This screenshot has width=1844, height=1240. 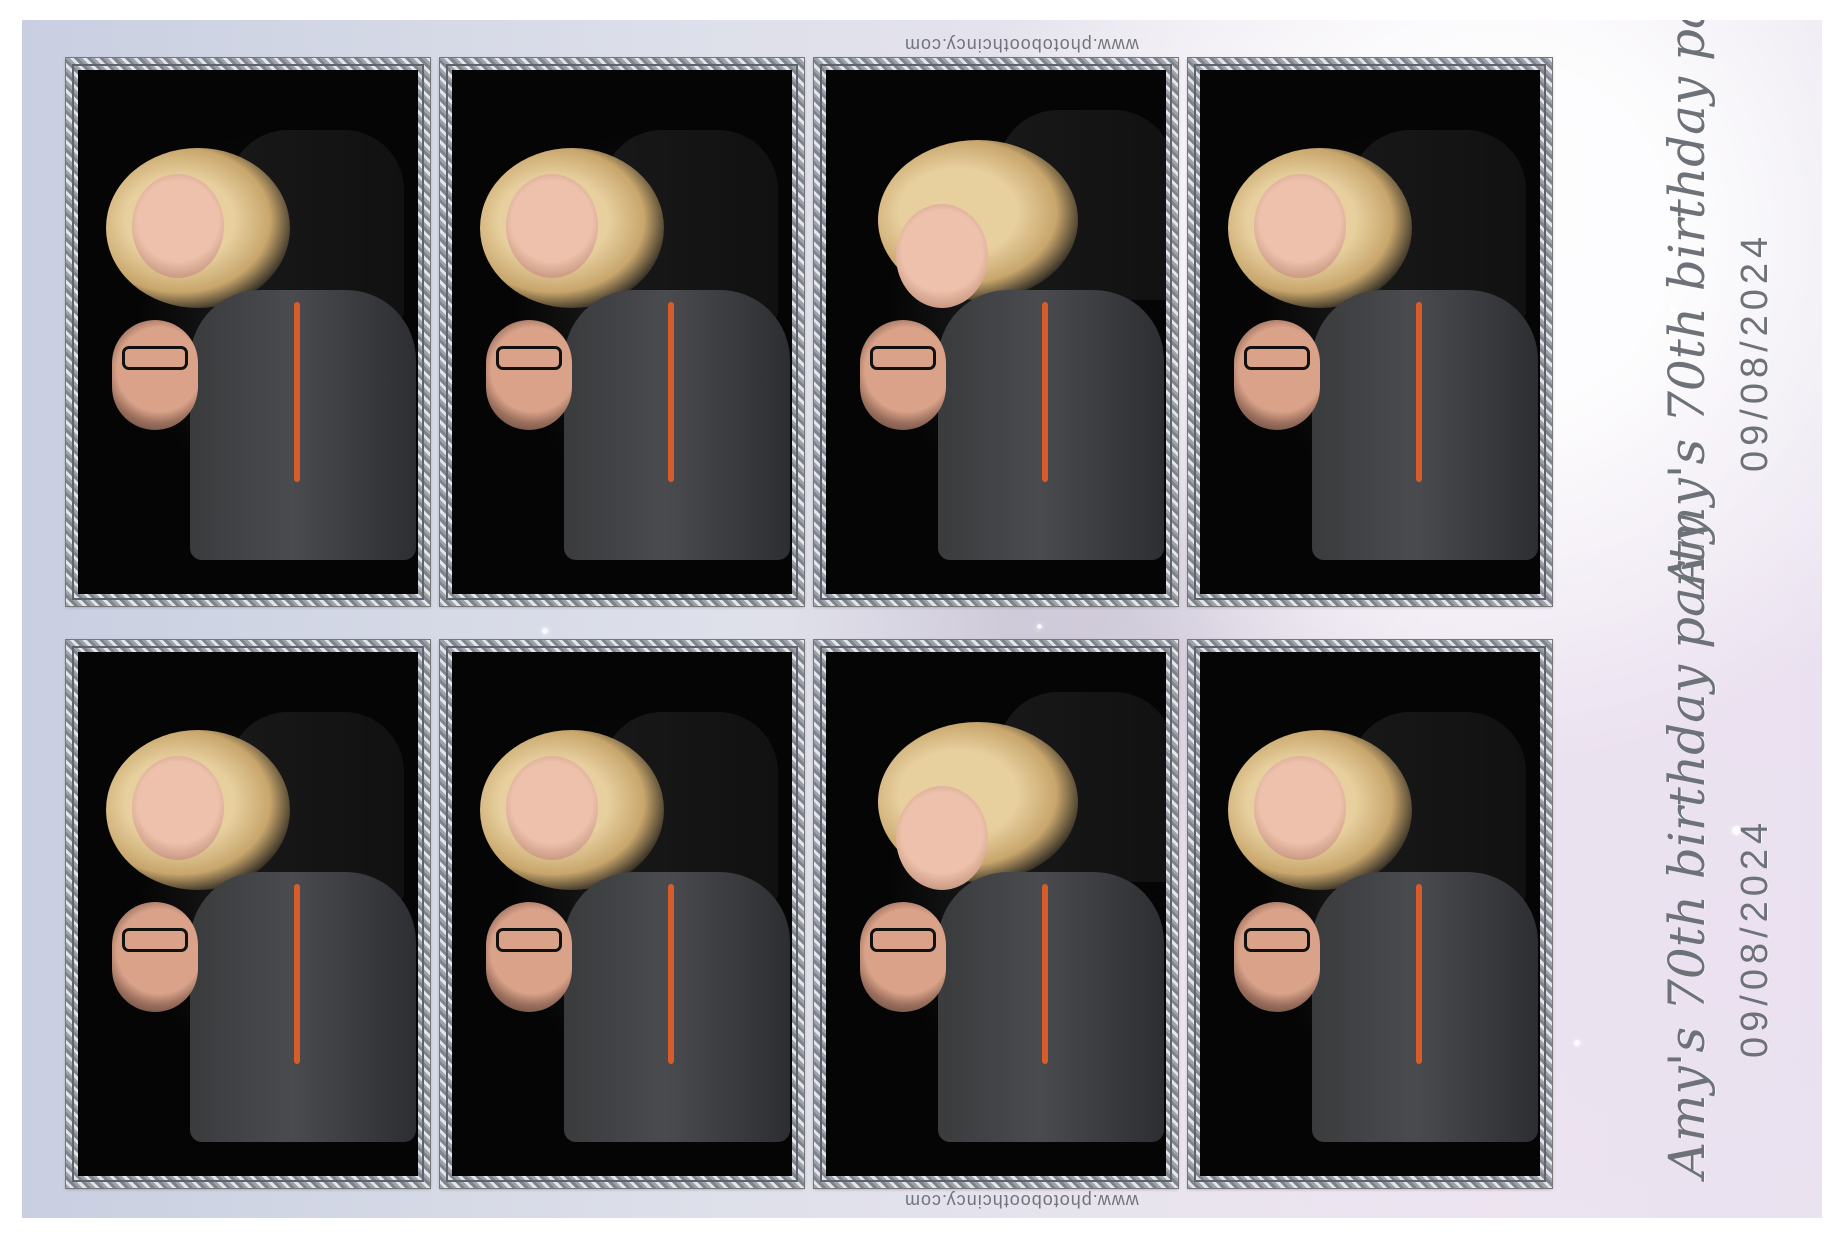 I want to click on event-title-bottom: Amy's 70th birthday party, so click(x=1687, y=846).